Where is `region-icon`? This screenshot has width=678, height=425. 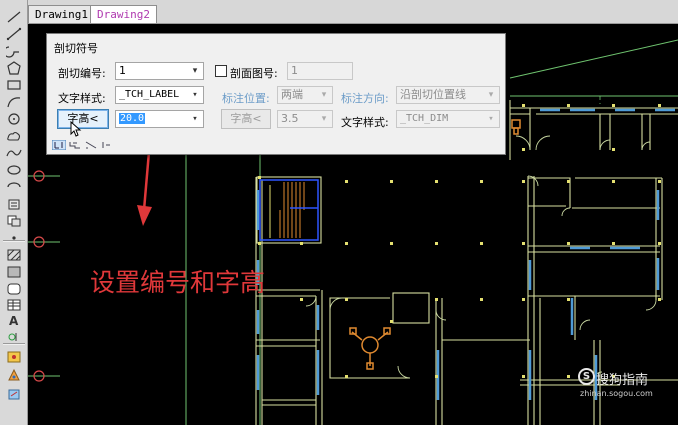 region-icon is located at coordinates (14, 289).